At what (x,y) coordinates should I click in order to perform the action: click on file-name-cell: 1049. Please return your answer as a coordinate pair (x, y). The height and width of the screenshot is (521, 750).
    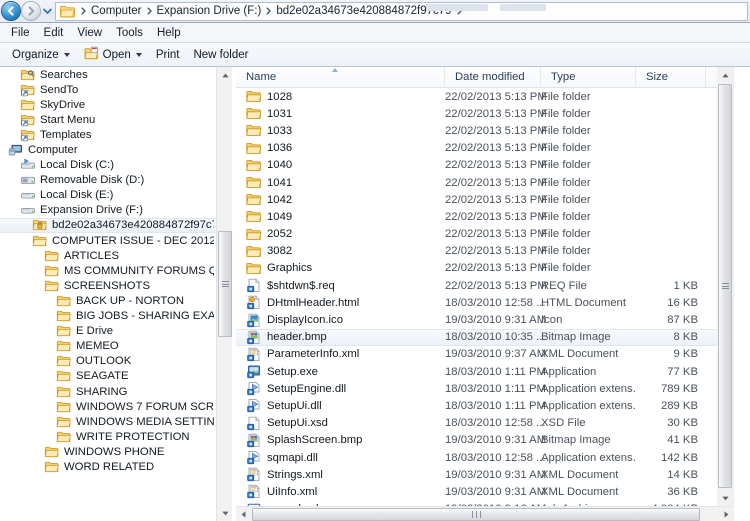
    Looking at the image, I should click on (340, 216).